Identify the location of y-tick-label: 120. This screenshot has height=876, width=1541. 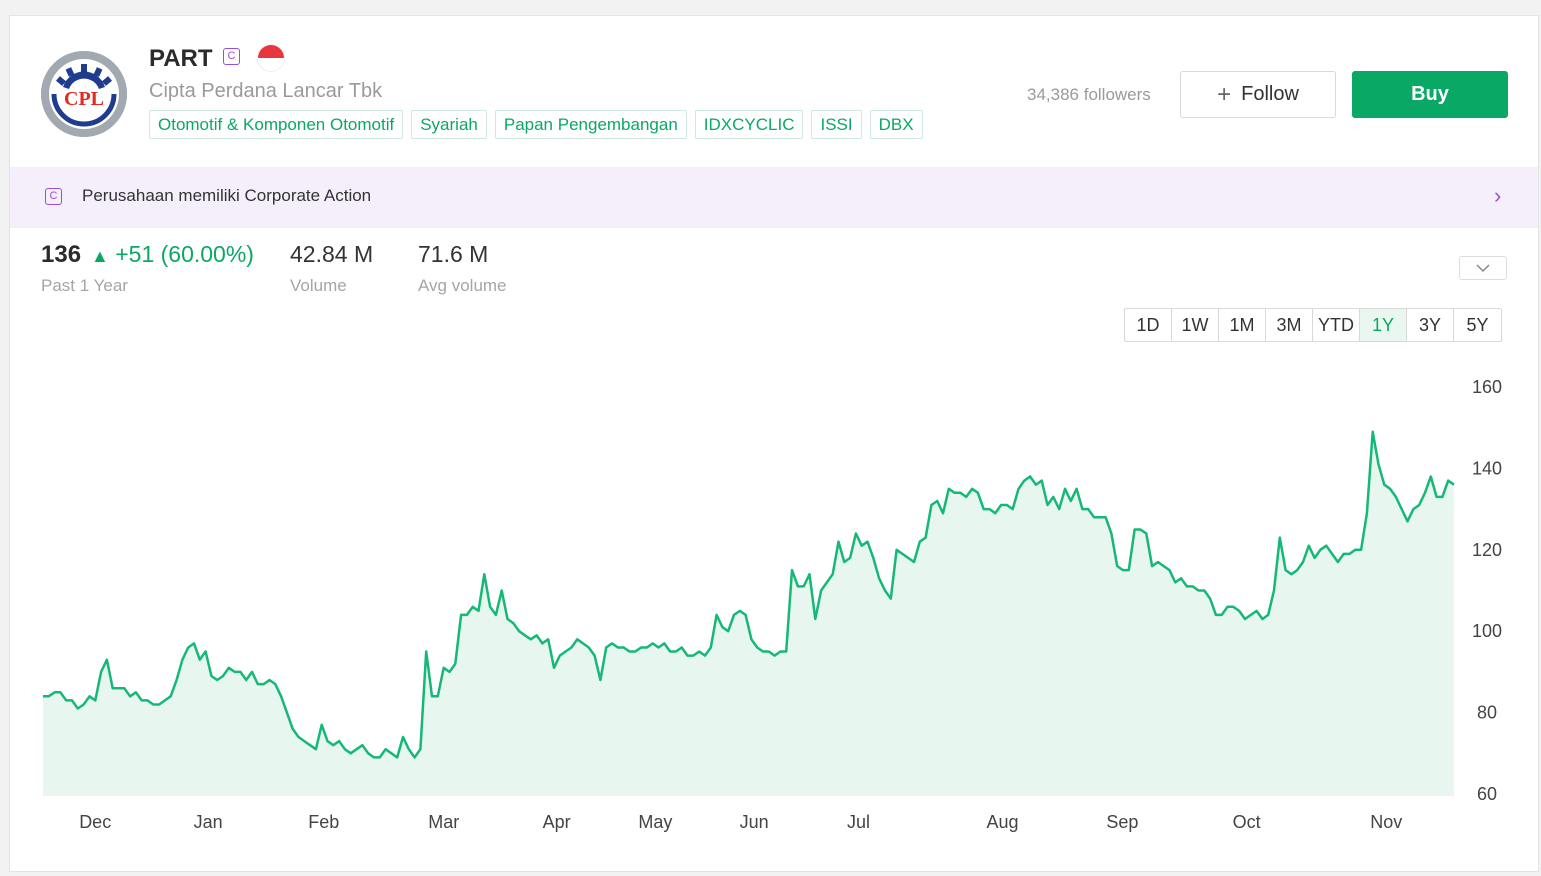
(1487, 550).